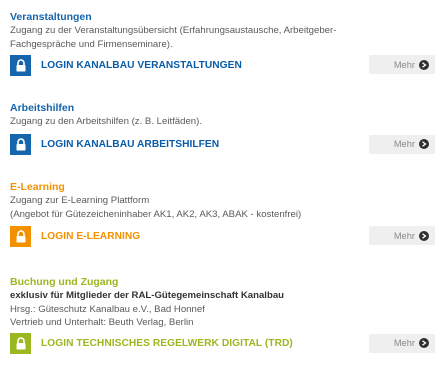 The height and width of the screenshot is (367, 443). What do you see at coordinates (51, 17) in the screenshot?
I see `section-title: Veranstaltungen` at bounding box center [51, 17].